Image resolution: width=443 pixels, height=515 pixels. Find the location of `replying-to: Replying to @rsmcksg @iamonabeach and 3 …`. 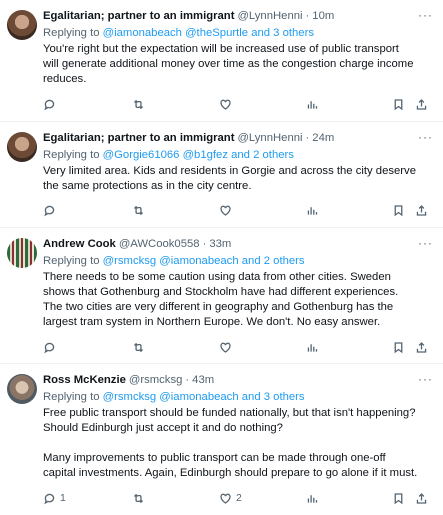

replying-to: Replying to @rsmcksg @iamonabeach and 3 … is located at coordinates (238, 397).